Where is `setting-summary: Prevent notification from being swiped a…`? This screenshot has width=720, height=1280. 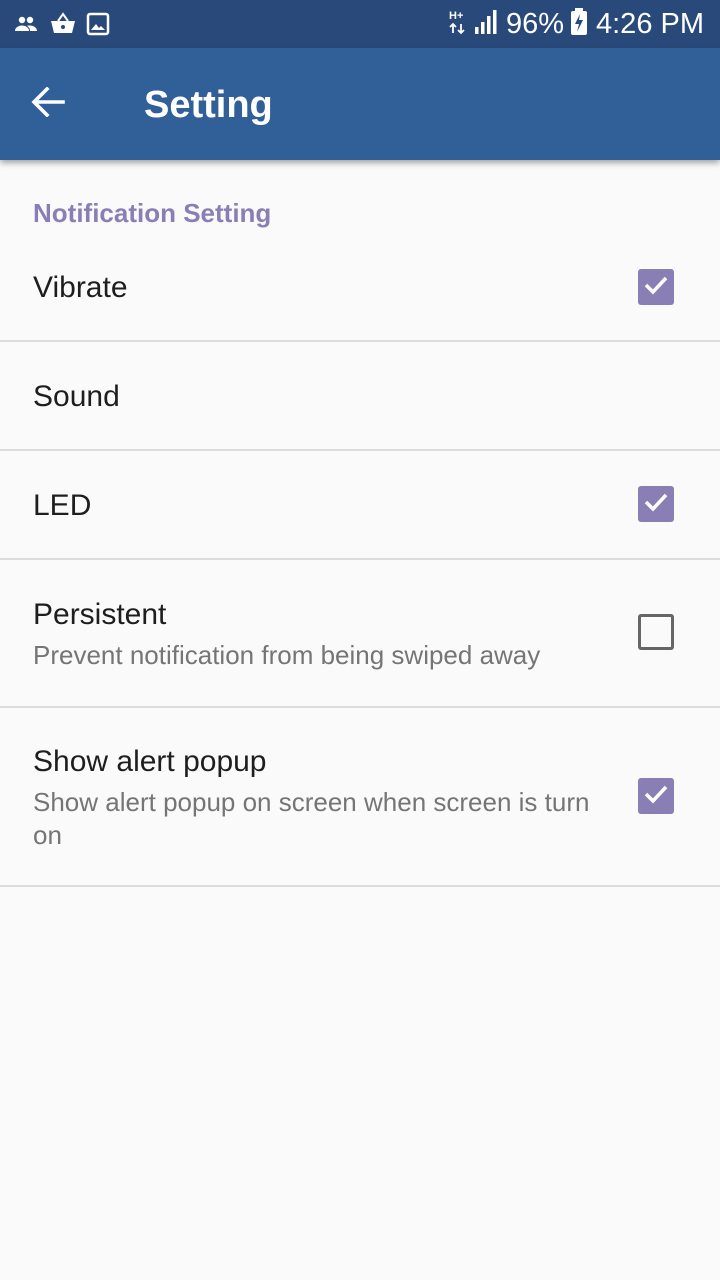
setting-summary: Prevent notification from being swiped a… is located at coordinates (287, 655).